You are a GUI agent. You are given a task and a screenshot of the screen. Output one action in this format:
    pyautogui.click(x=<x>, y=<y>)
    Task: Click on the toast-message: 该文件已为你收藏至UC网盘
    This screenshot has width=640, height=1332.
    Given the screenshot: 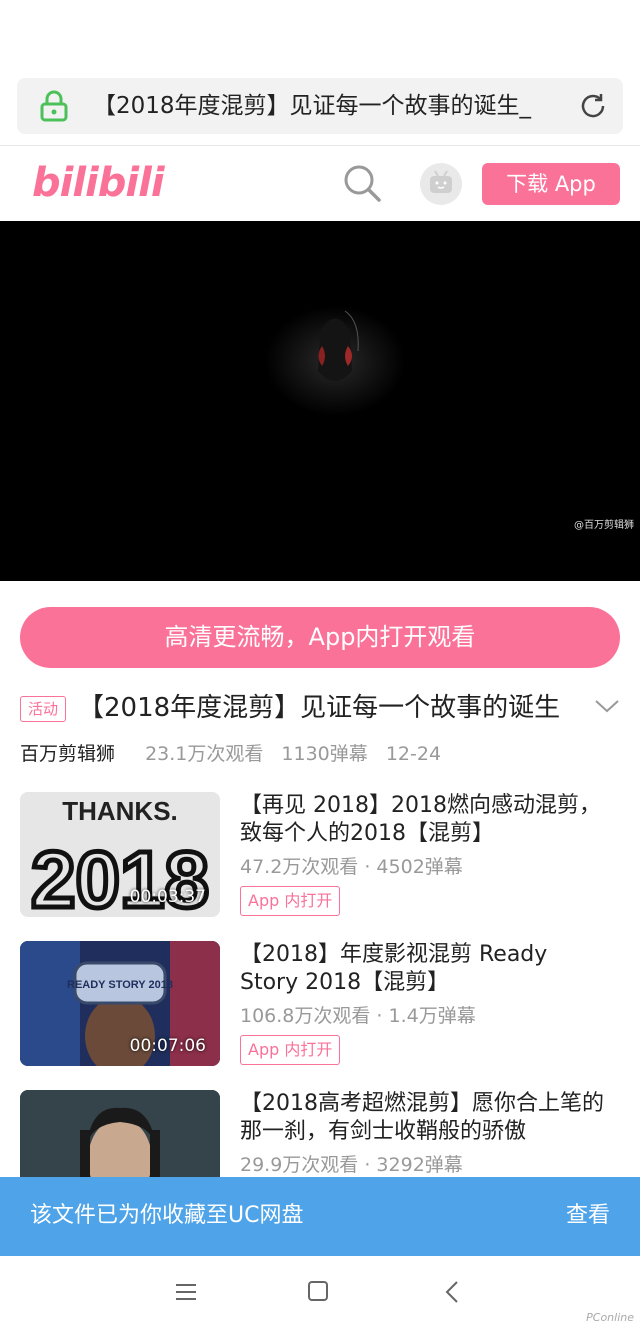 What is the action you would take?
    pyautogui.click(x=167, y=1215)
    